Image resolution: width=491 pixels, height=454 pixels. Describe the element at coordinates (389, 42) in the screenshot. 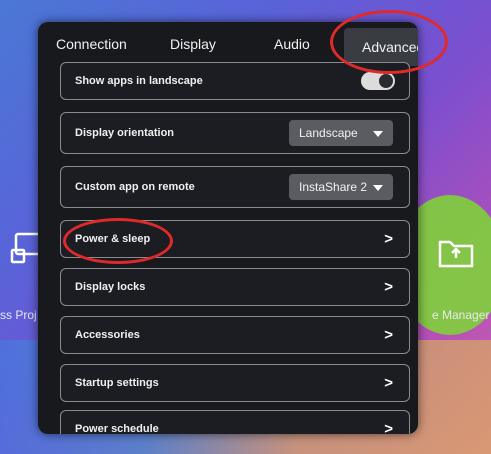

I see `advanced-tab-highlight-circle` at that location.